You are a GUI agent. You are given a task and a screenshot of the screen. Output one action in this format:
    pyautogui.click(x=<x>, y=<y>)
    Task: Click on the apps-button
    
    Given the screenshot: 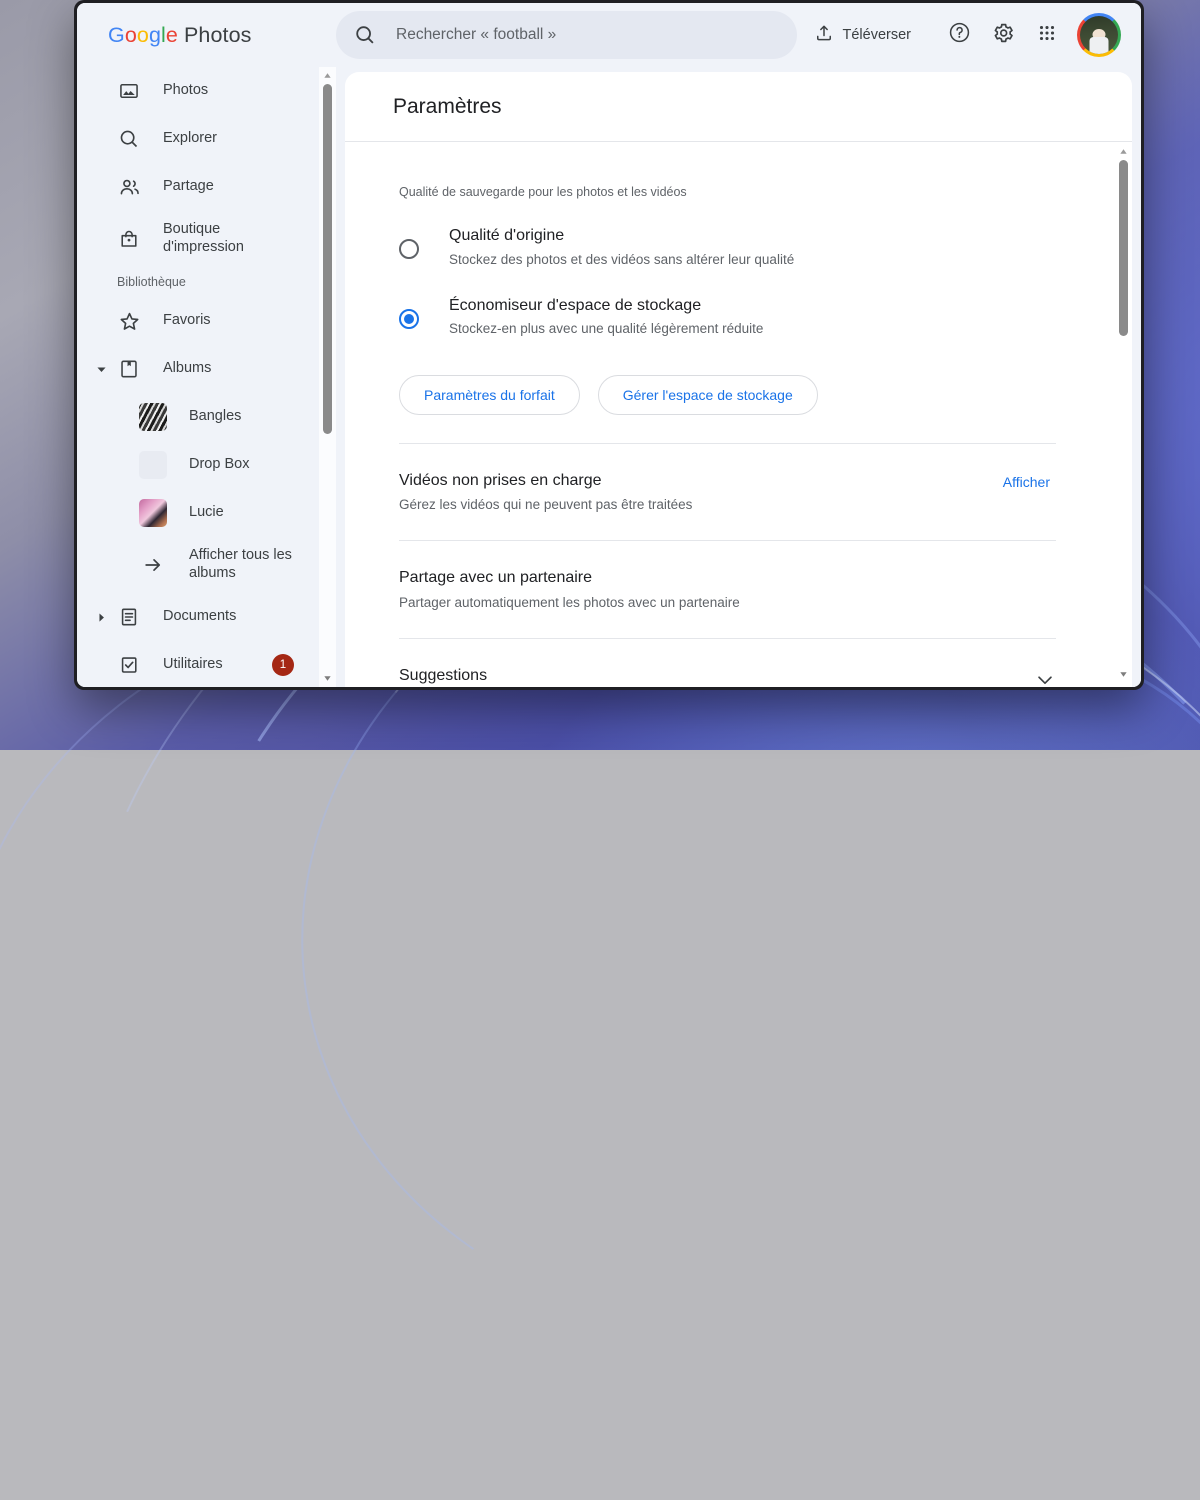 What is the action you would take?
    pyautogui.click(x=1047, y=35)
    